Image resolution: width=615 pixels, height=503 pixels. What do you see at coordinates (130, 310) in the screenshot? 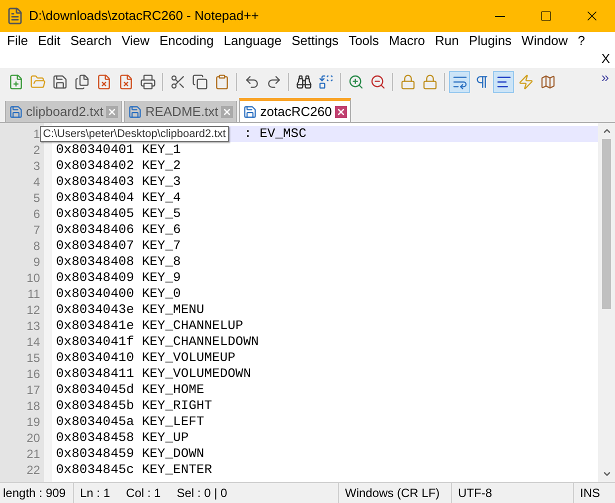
I see `code-line: 0x8034043e KEY_MENU` at bounding box center [130, 310].